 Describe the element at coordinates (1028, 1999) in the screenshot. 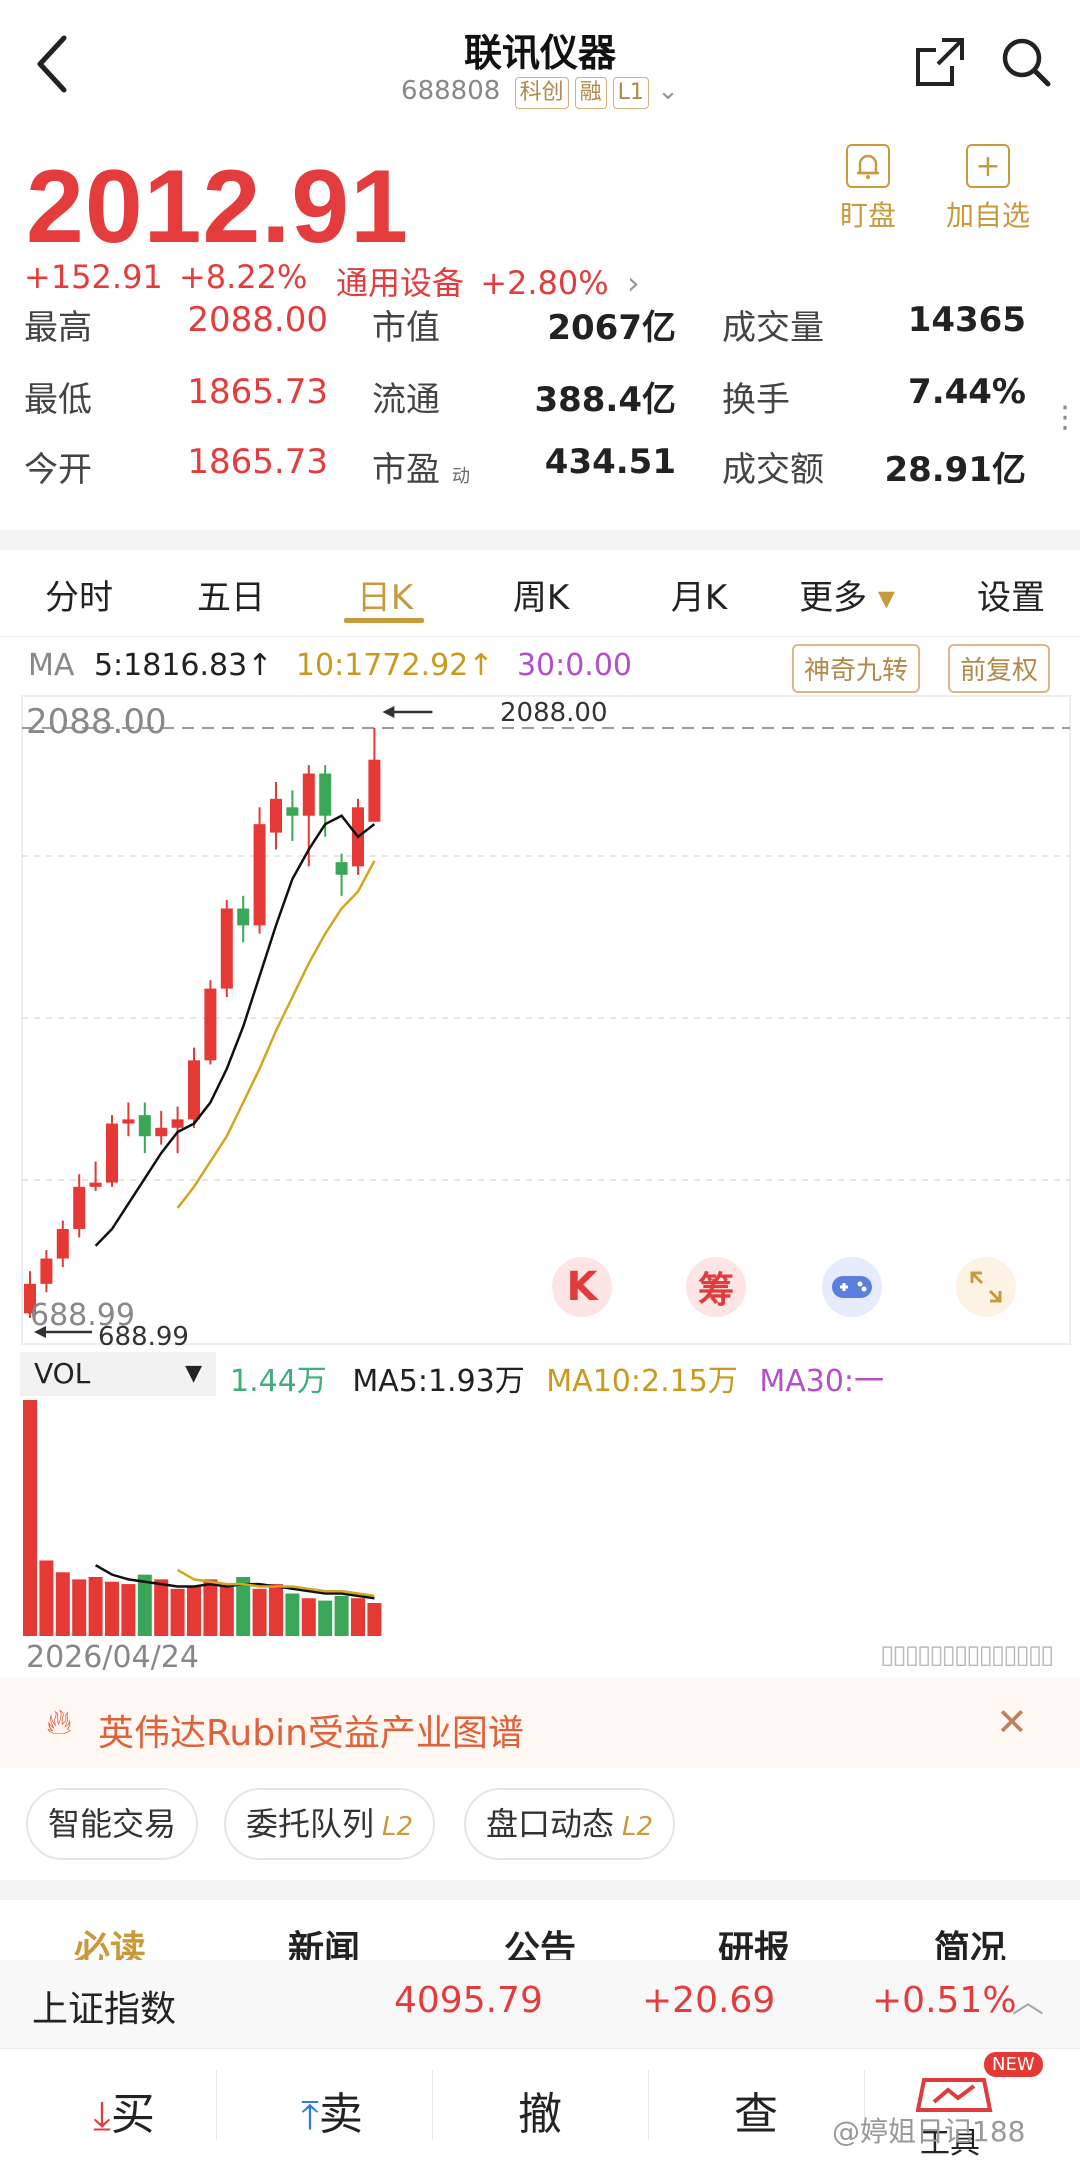

I see `chevron-up-icon: ︿` at that location.